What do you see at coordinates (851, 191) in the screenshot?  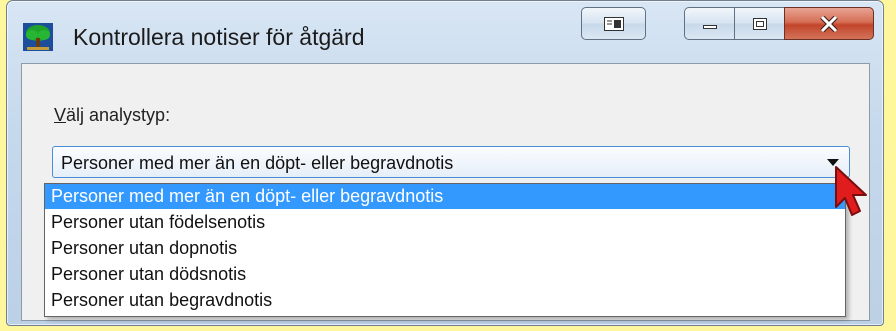 I see `mouse-pointer-icon` at bounding box center [851, 191].